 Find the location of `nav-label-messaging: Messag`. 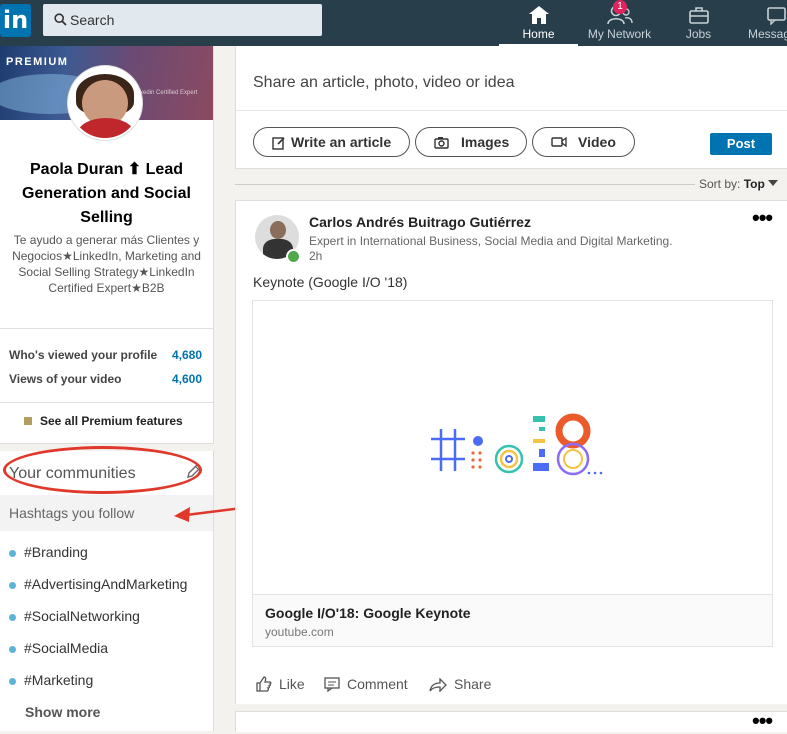

nav-label-messaging: Messag is located at coordinates (767, 34).